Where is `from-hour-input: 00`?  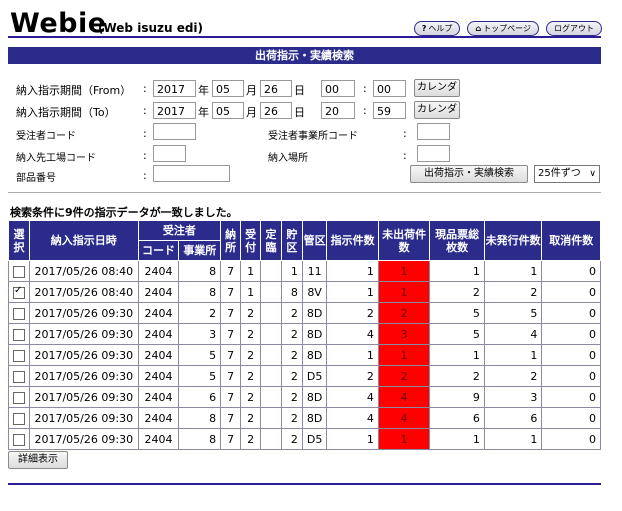
from-hour-input: 00 is located at coordinates (338, 88).